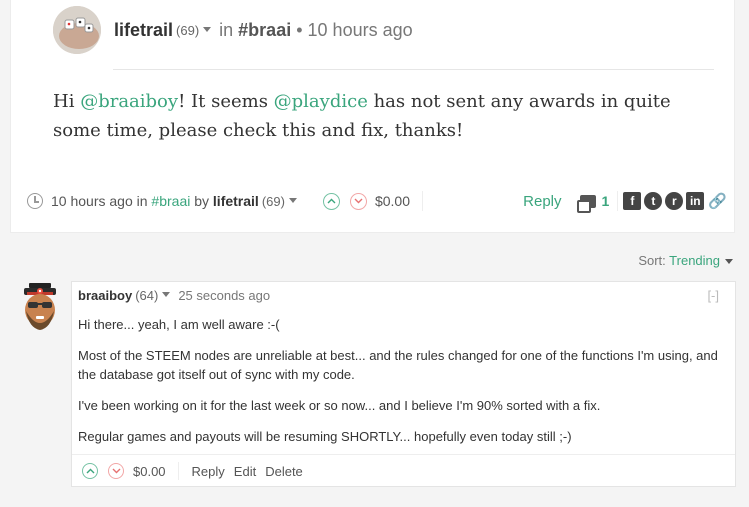 Image resolution: width=749 pixels, height=507 pixels. What do you see at coordinates (632, 201) in the screenshot?
I see `facebook-share-icon: f` at bounding box center [632, 201].